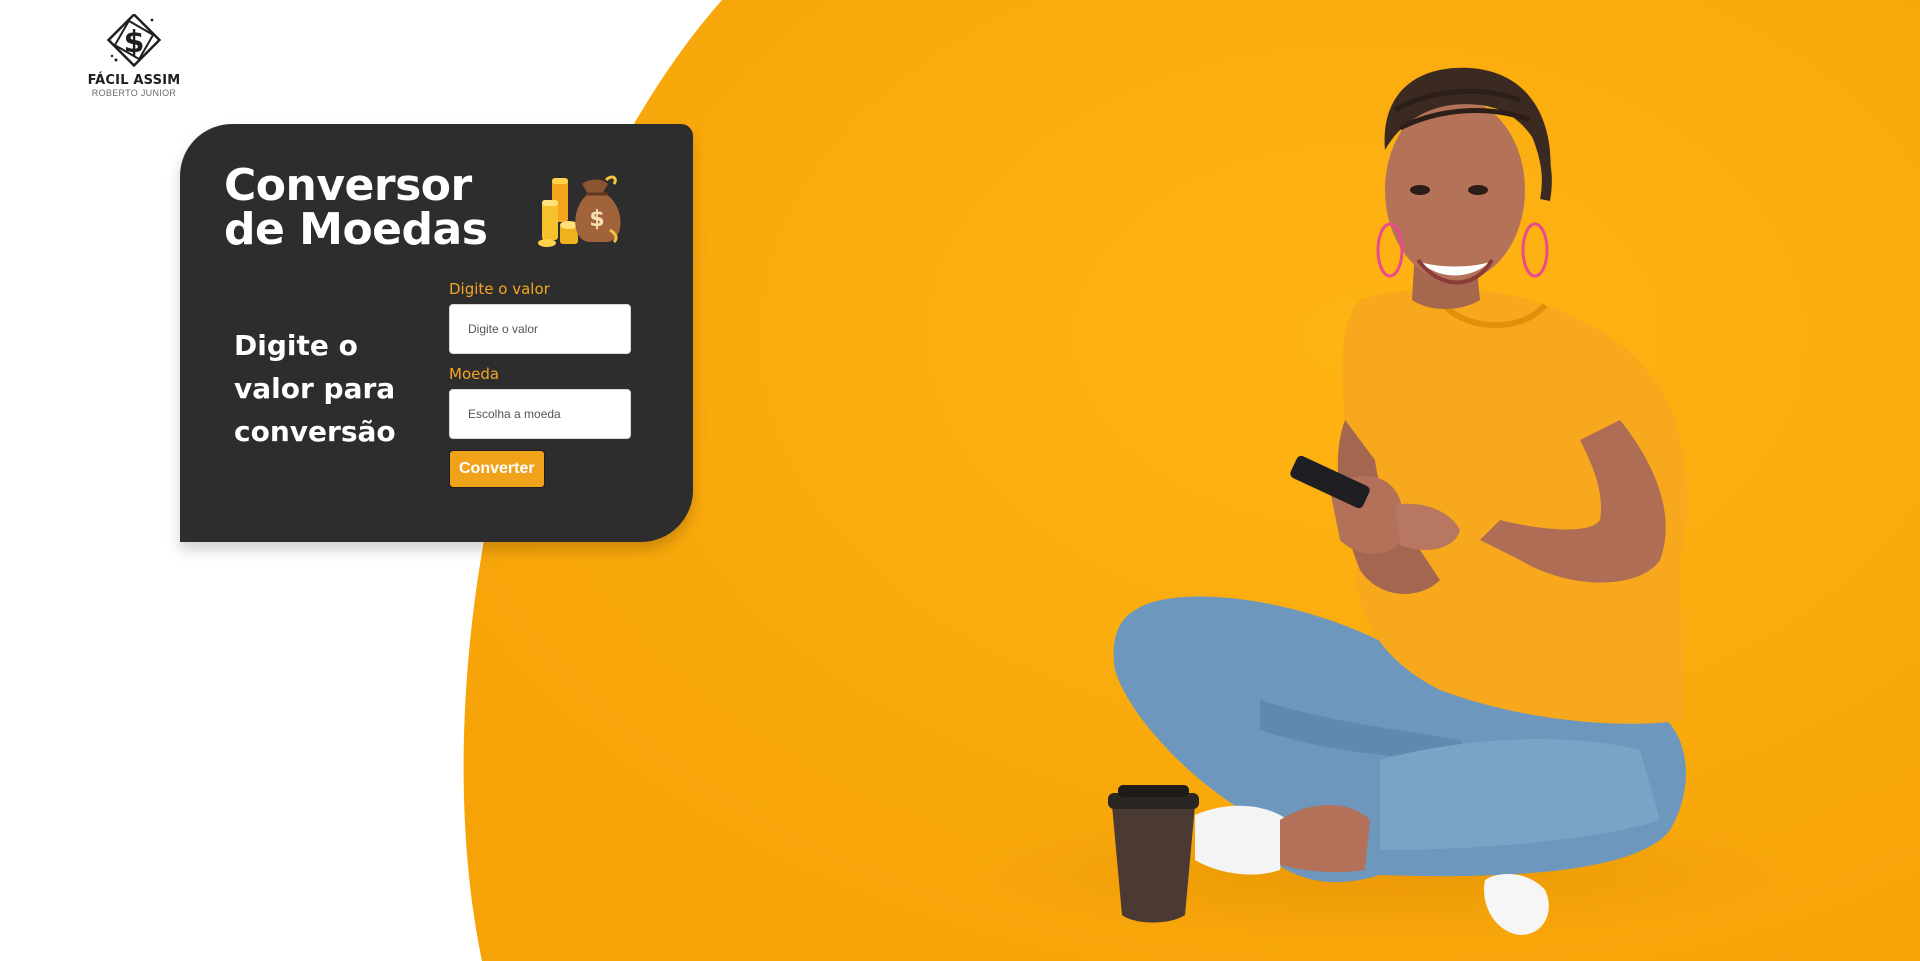 The height and width of the screenshot is (961, 1920). Describe the element at coordinates (134, 80) in the screenshot. I see `brand-name: FÁCIL ASSIM` at that location.